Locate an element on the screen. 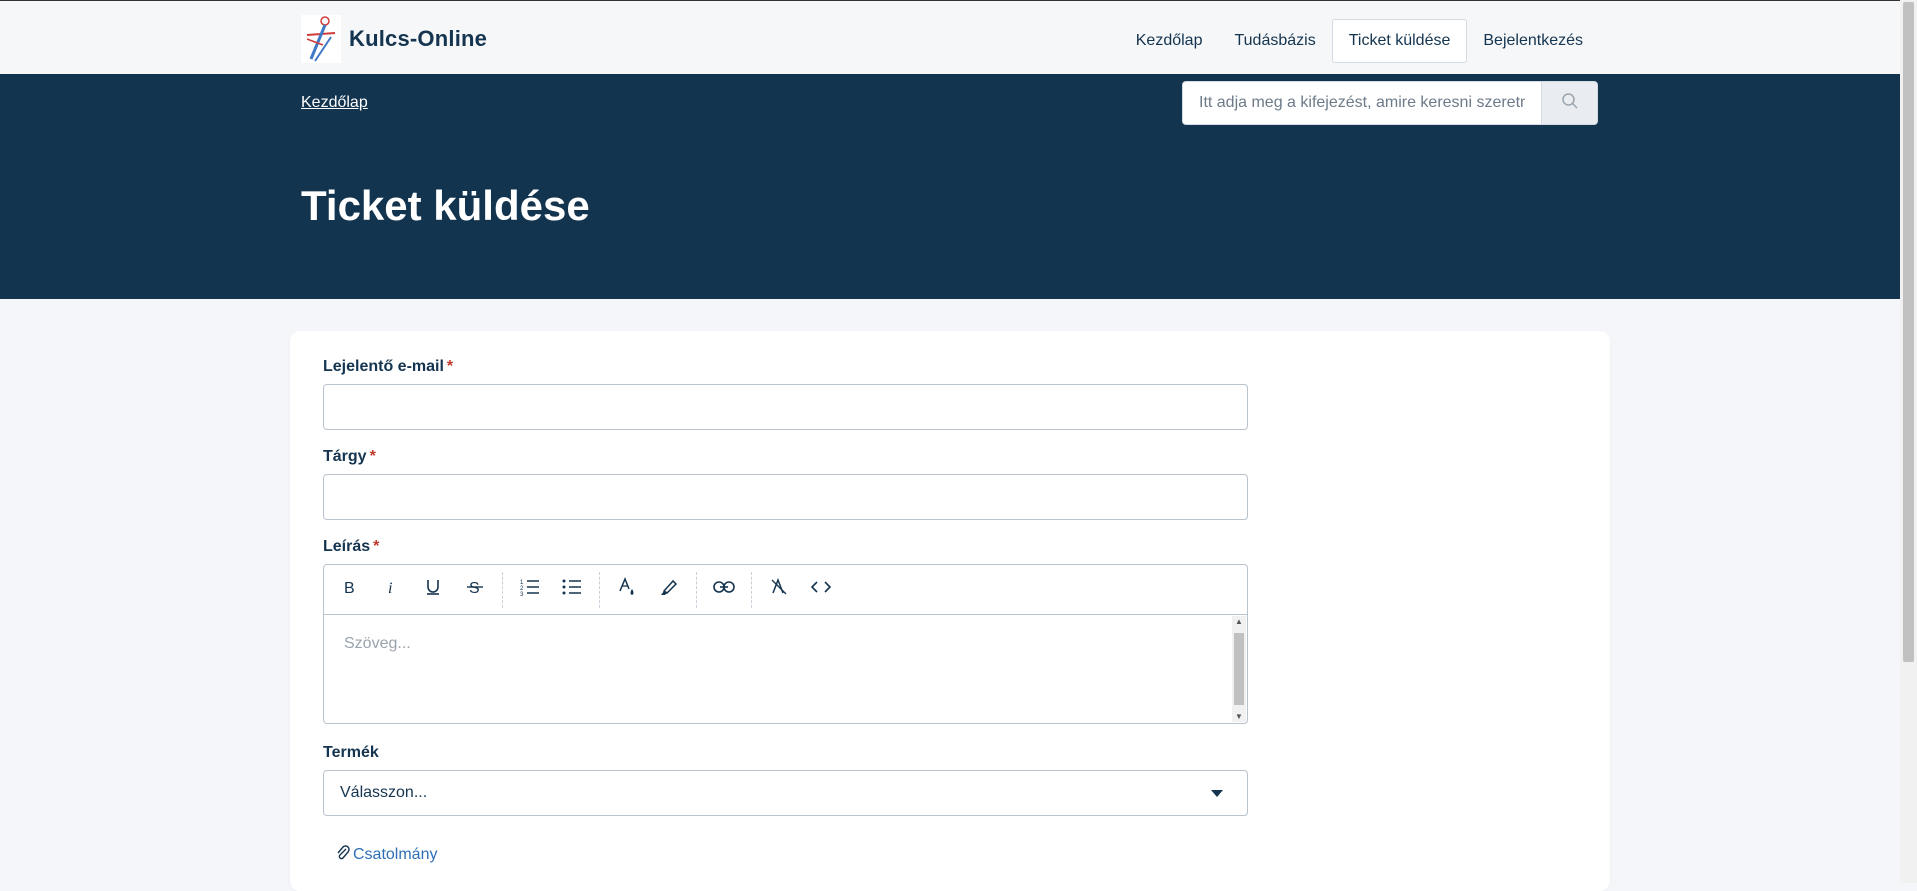 The image size is (1917, 891). search-icon is located at coordinates (1570, 103).